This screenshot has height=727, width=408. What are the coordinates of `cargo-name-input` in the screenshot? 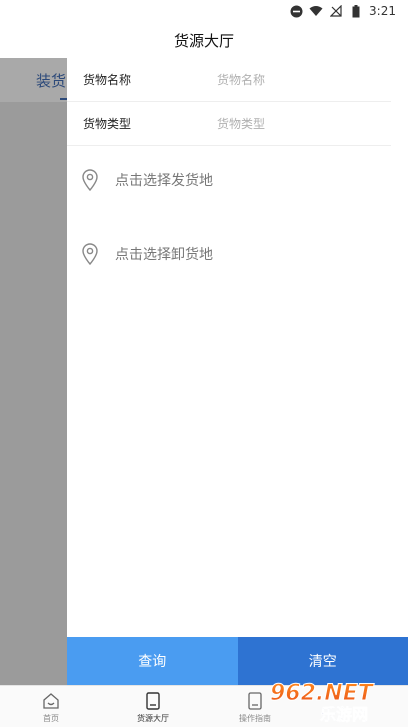 It's located at (297, 79).